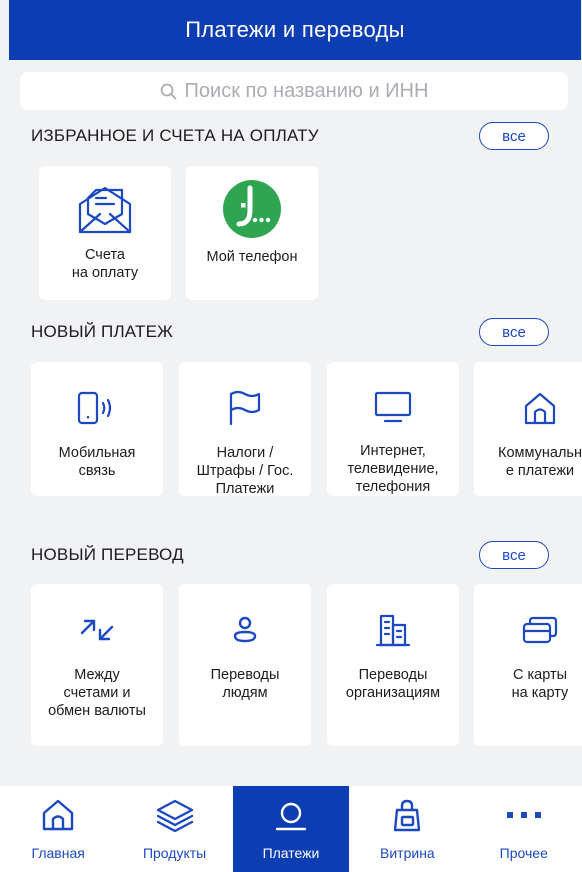 The image size is (582, 872). I want to click on new-transfer-section-title: НОВЫЙ ПЕРЕВОД, so click(107, 554).